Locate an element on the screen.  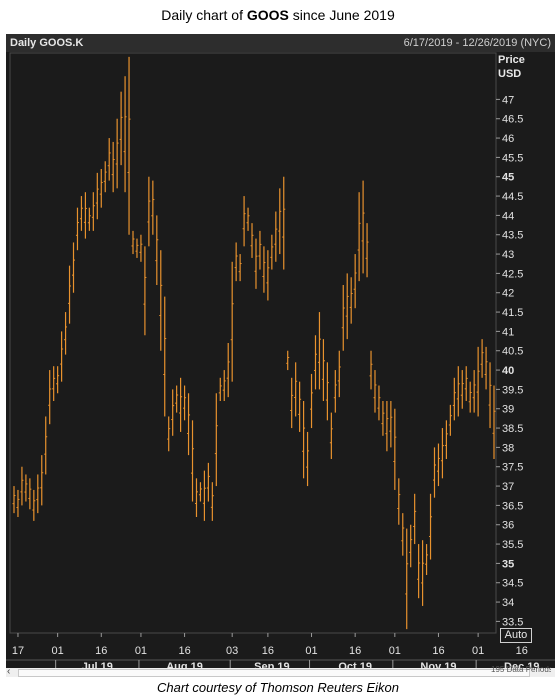
scroll-thumb is located at coordinates (274, 673).